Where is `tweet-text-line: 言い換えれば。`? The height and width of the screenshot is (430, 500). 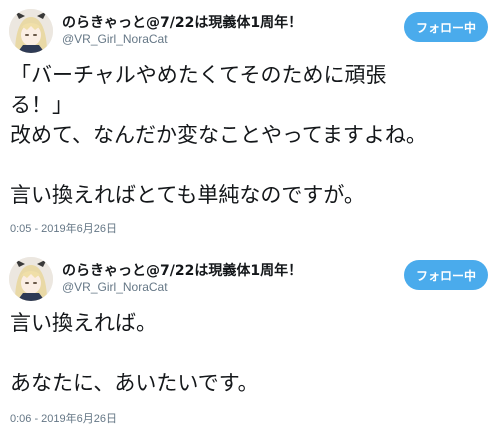 tweet-text-line: 言い換えれば。 is located at coordinates (83, 323).